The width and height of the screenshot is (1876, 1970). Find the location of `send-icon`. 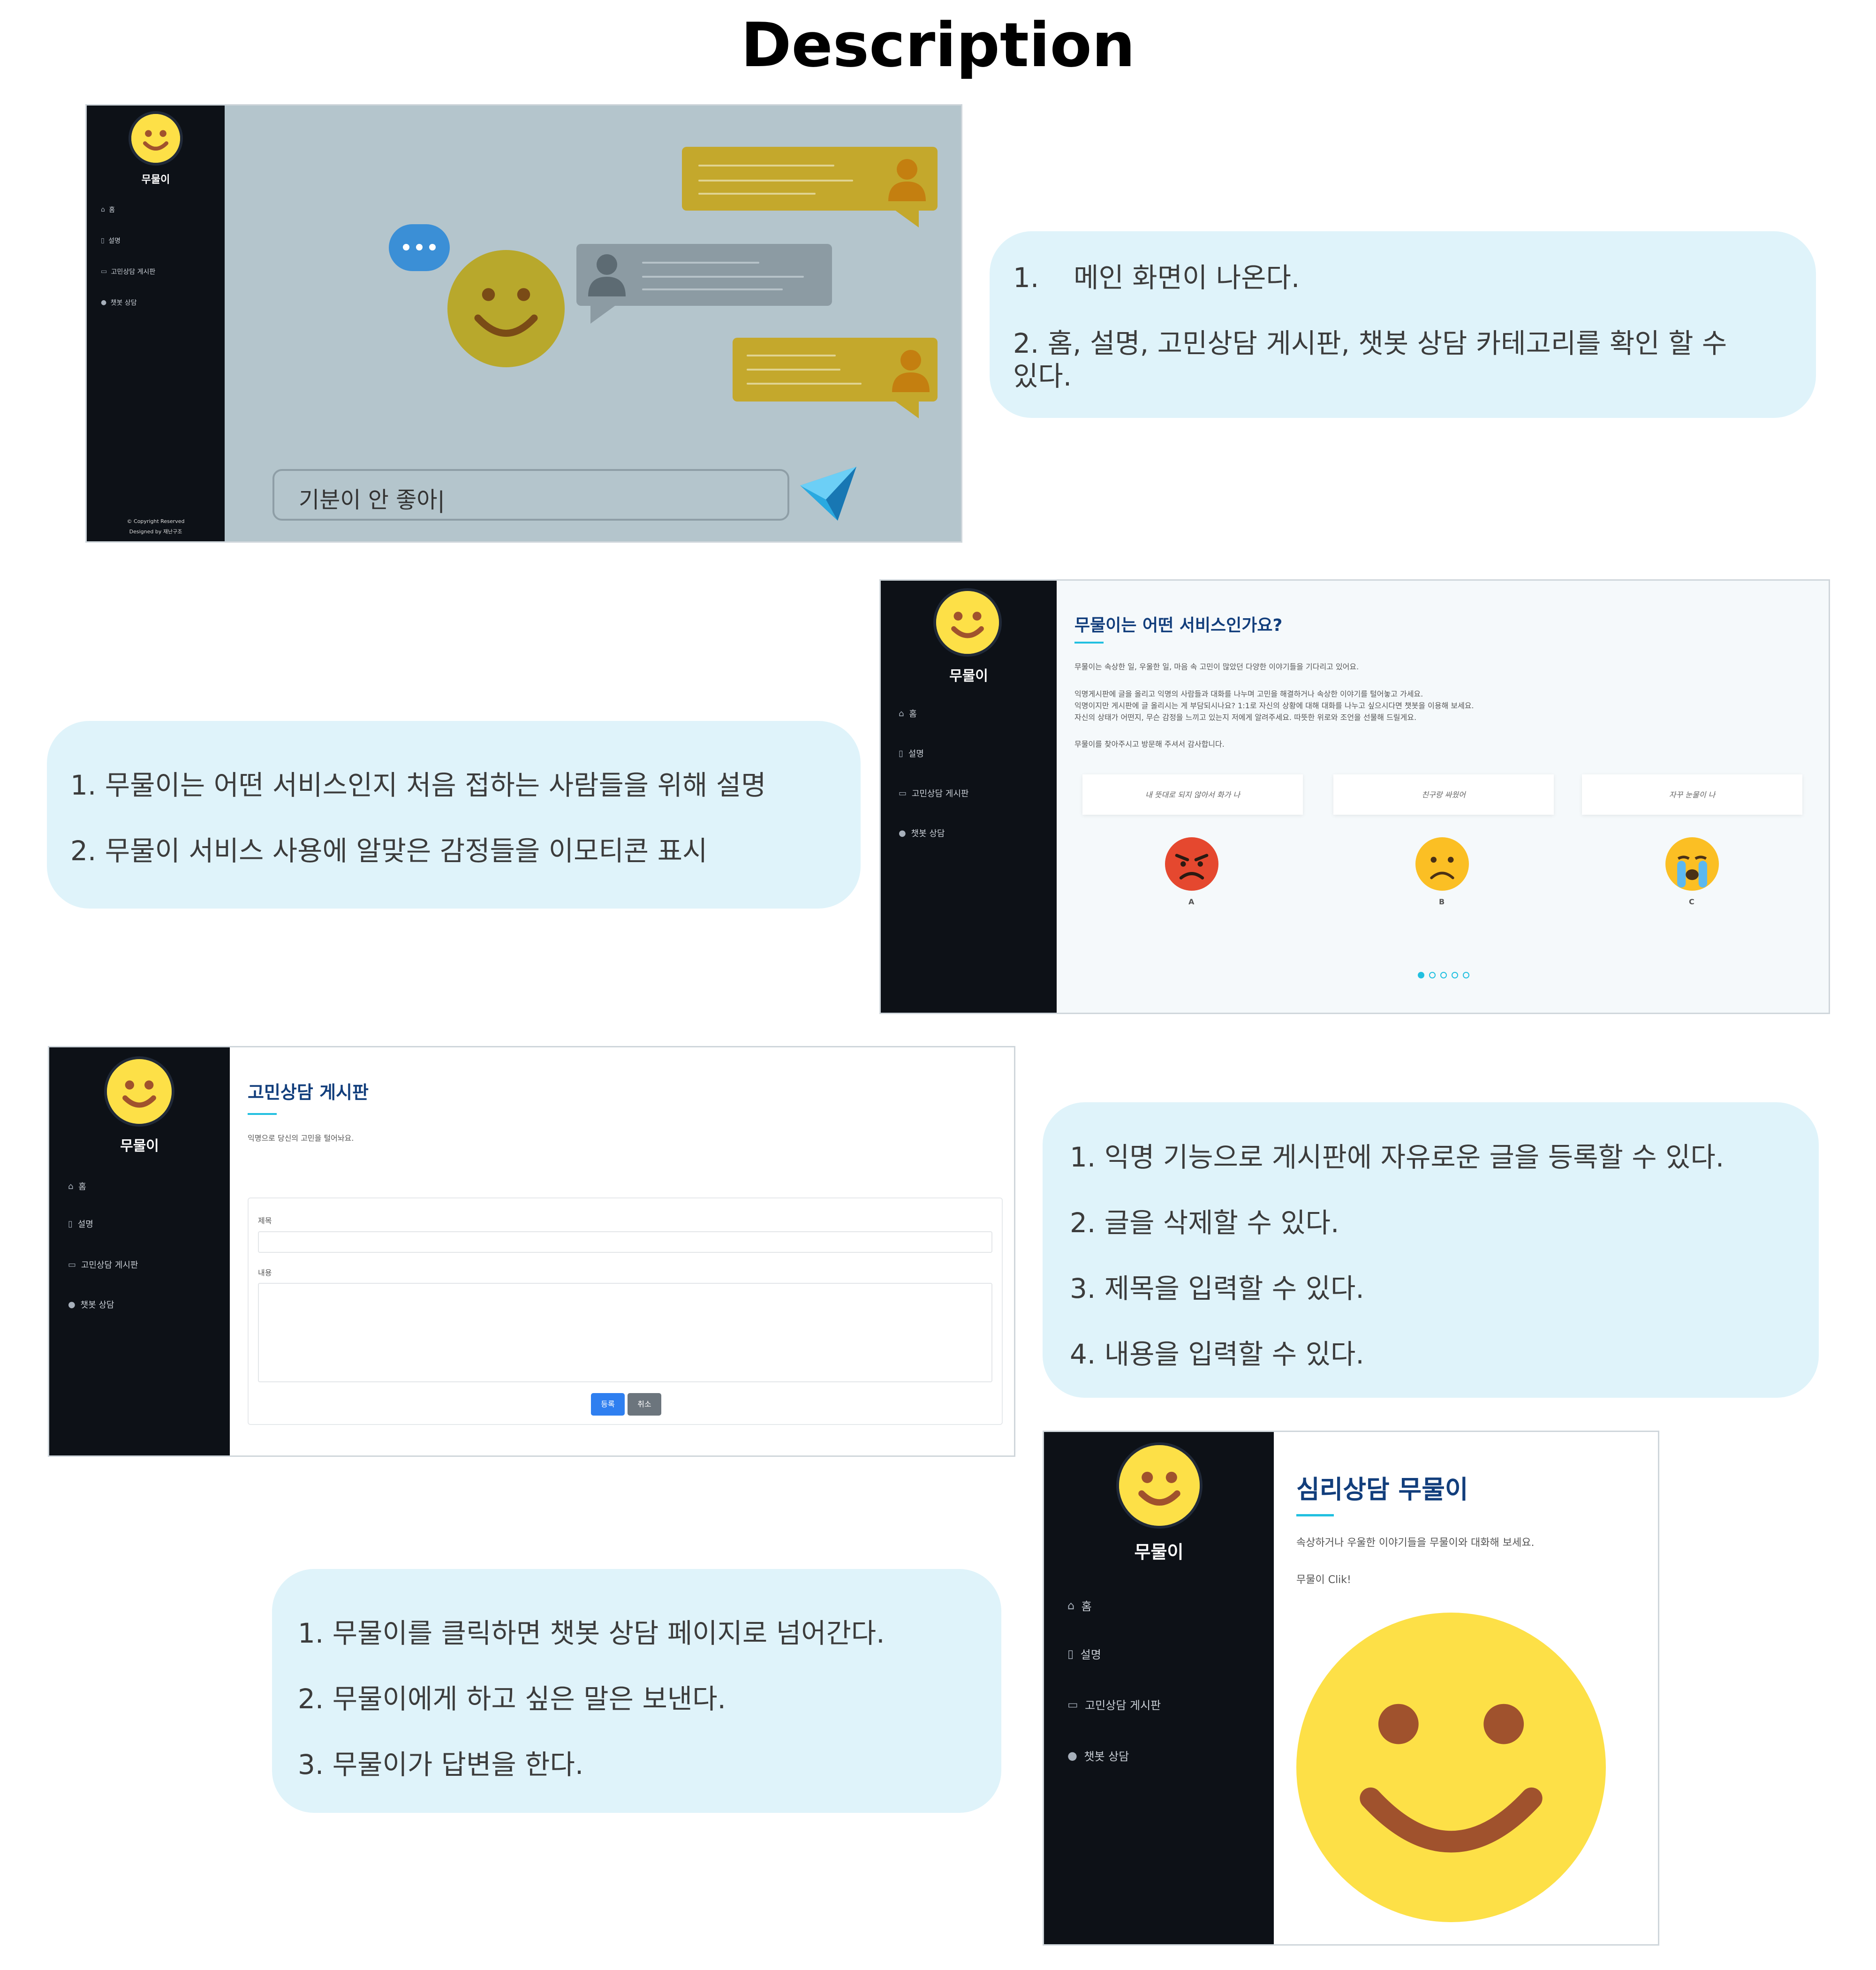

send-icon is located at coordinates (828, 495).